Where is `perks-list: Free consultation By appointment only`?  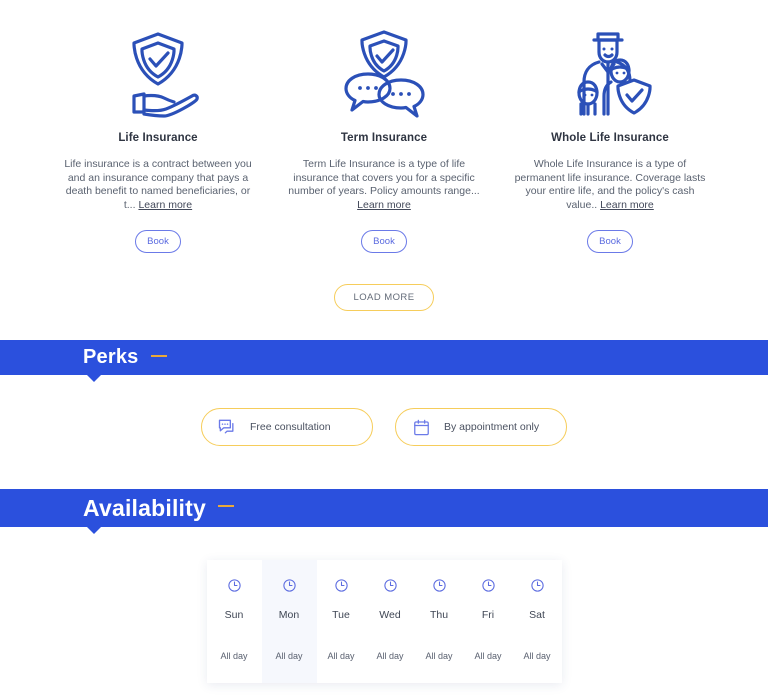 perks-list: Free consultation By appointment only is located at coordinates (384, 410).